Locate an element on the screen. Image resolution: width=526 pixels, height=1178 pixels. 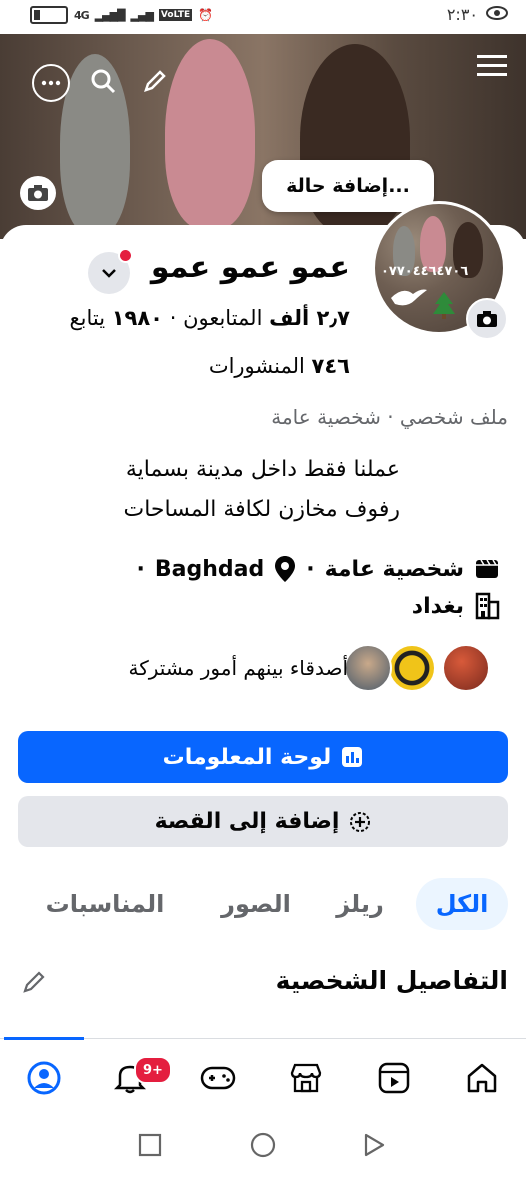
cover-camera-icon is located at coordinates (38, 193).